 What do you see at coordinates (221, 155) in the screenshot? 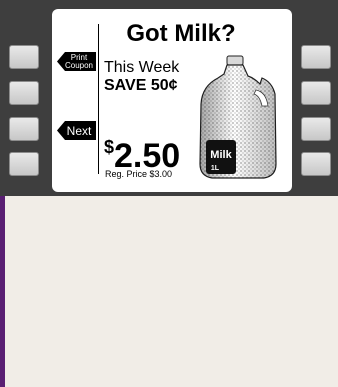
I see `jug-label-text: Milk` at bounding box center [221, 155].